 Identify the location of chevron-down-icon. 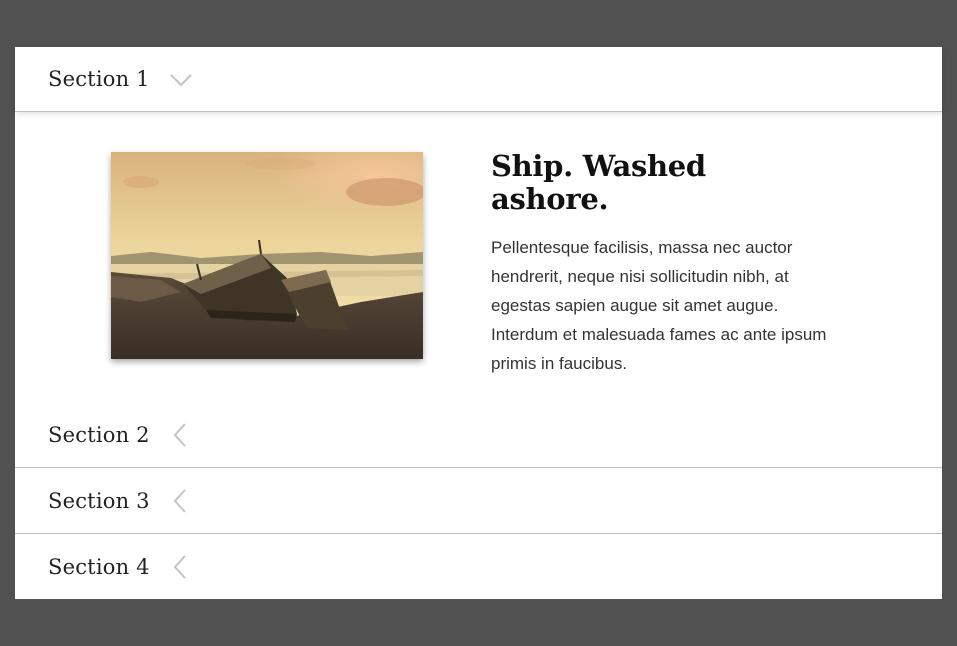
(181, 79).